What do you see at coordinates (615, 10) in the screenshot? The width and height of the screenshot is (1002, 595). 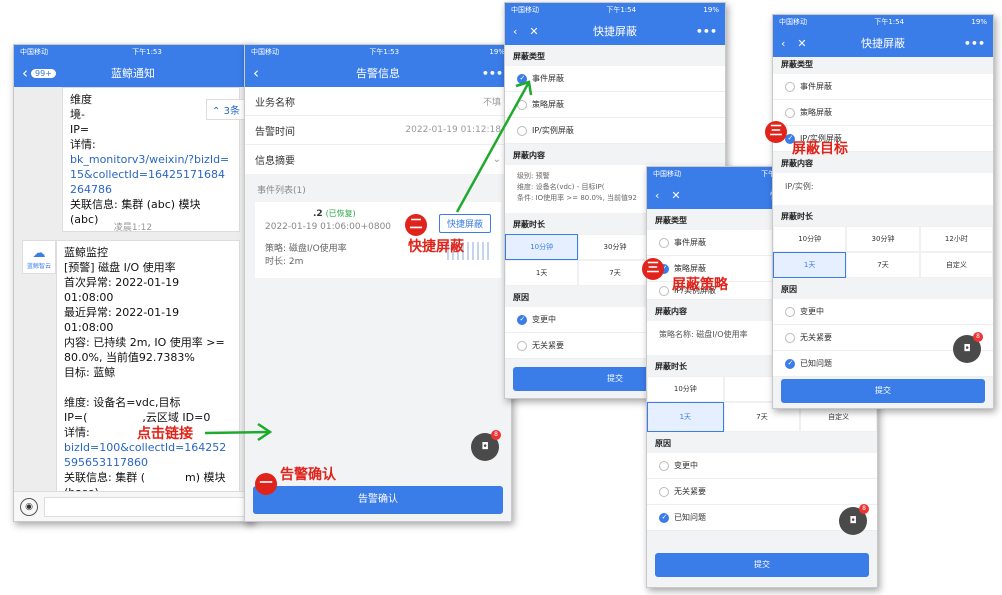 I see `status-bar: 中国移动 下午1:54 19%` at bounding box center [615, 10].